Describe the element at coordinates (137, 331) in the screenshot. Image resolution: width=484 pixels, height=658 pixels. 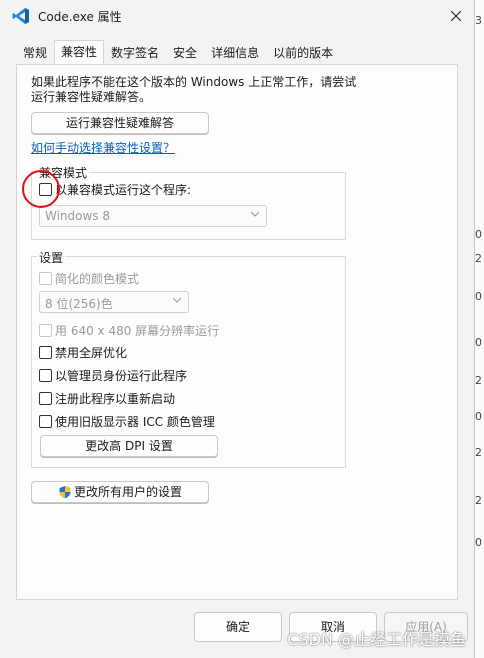
I see `checkbox-label: 用 640 x 480 屏幕分辨率运行` at that location.